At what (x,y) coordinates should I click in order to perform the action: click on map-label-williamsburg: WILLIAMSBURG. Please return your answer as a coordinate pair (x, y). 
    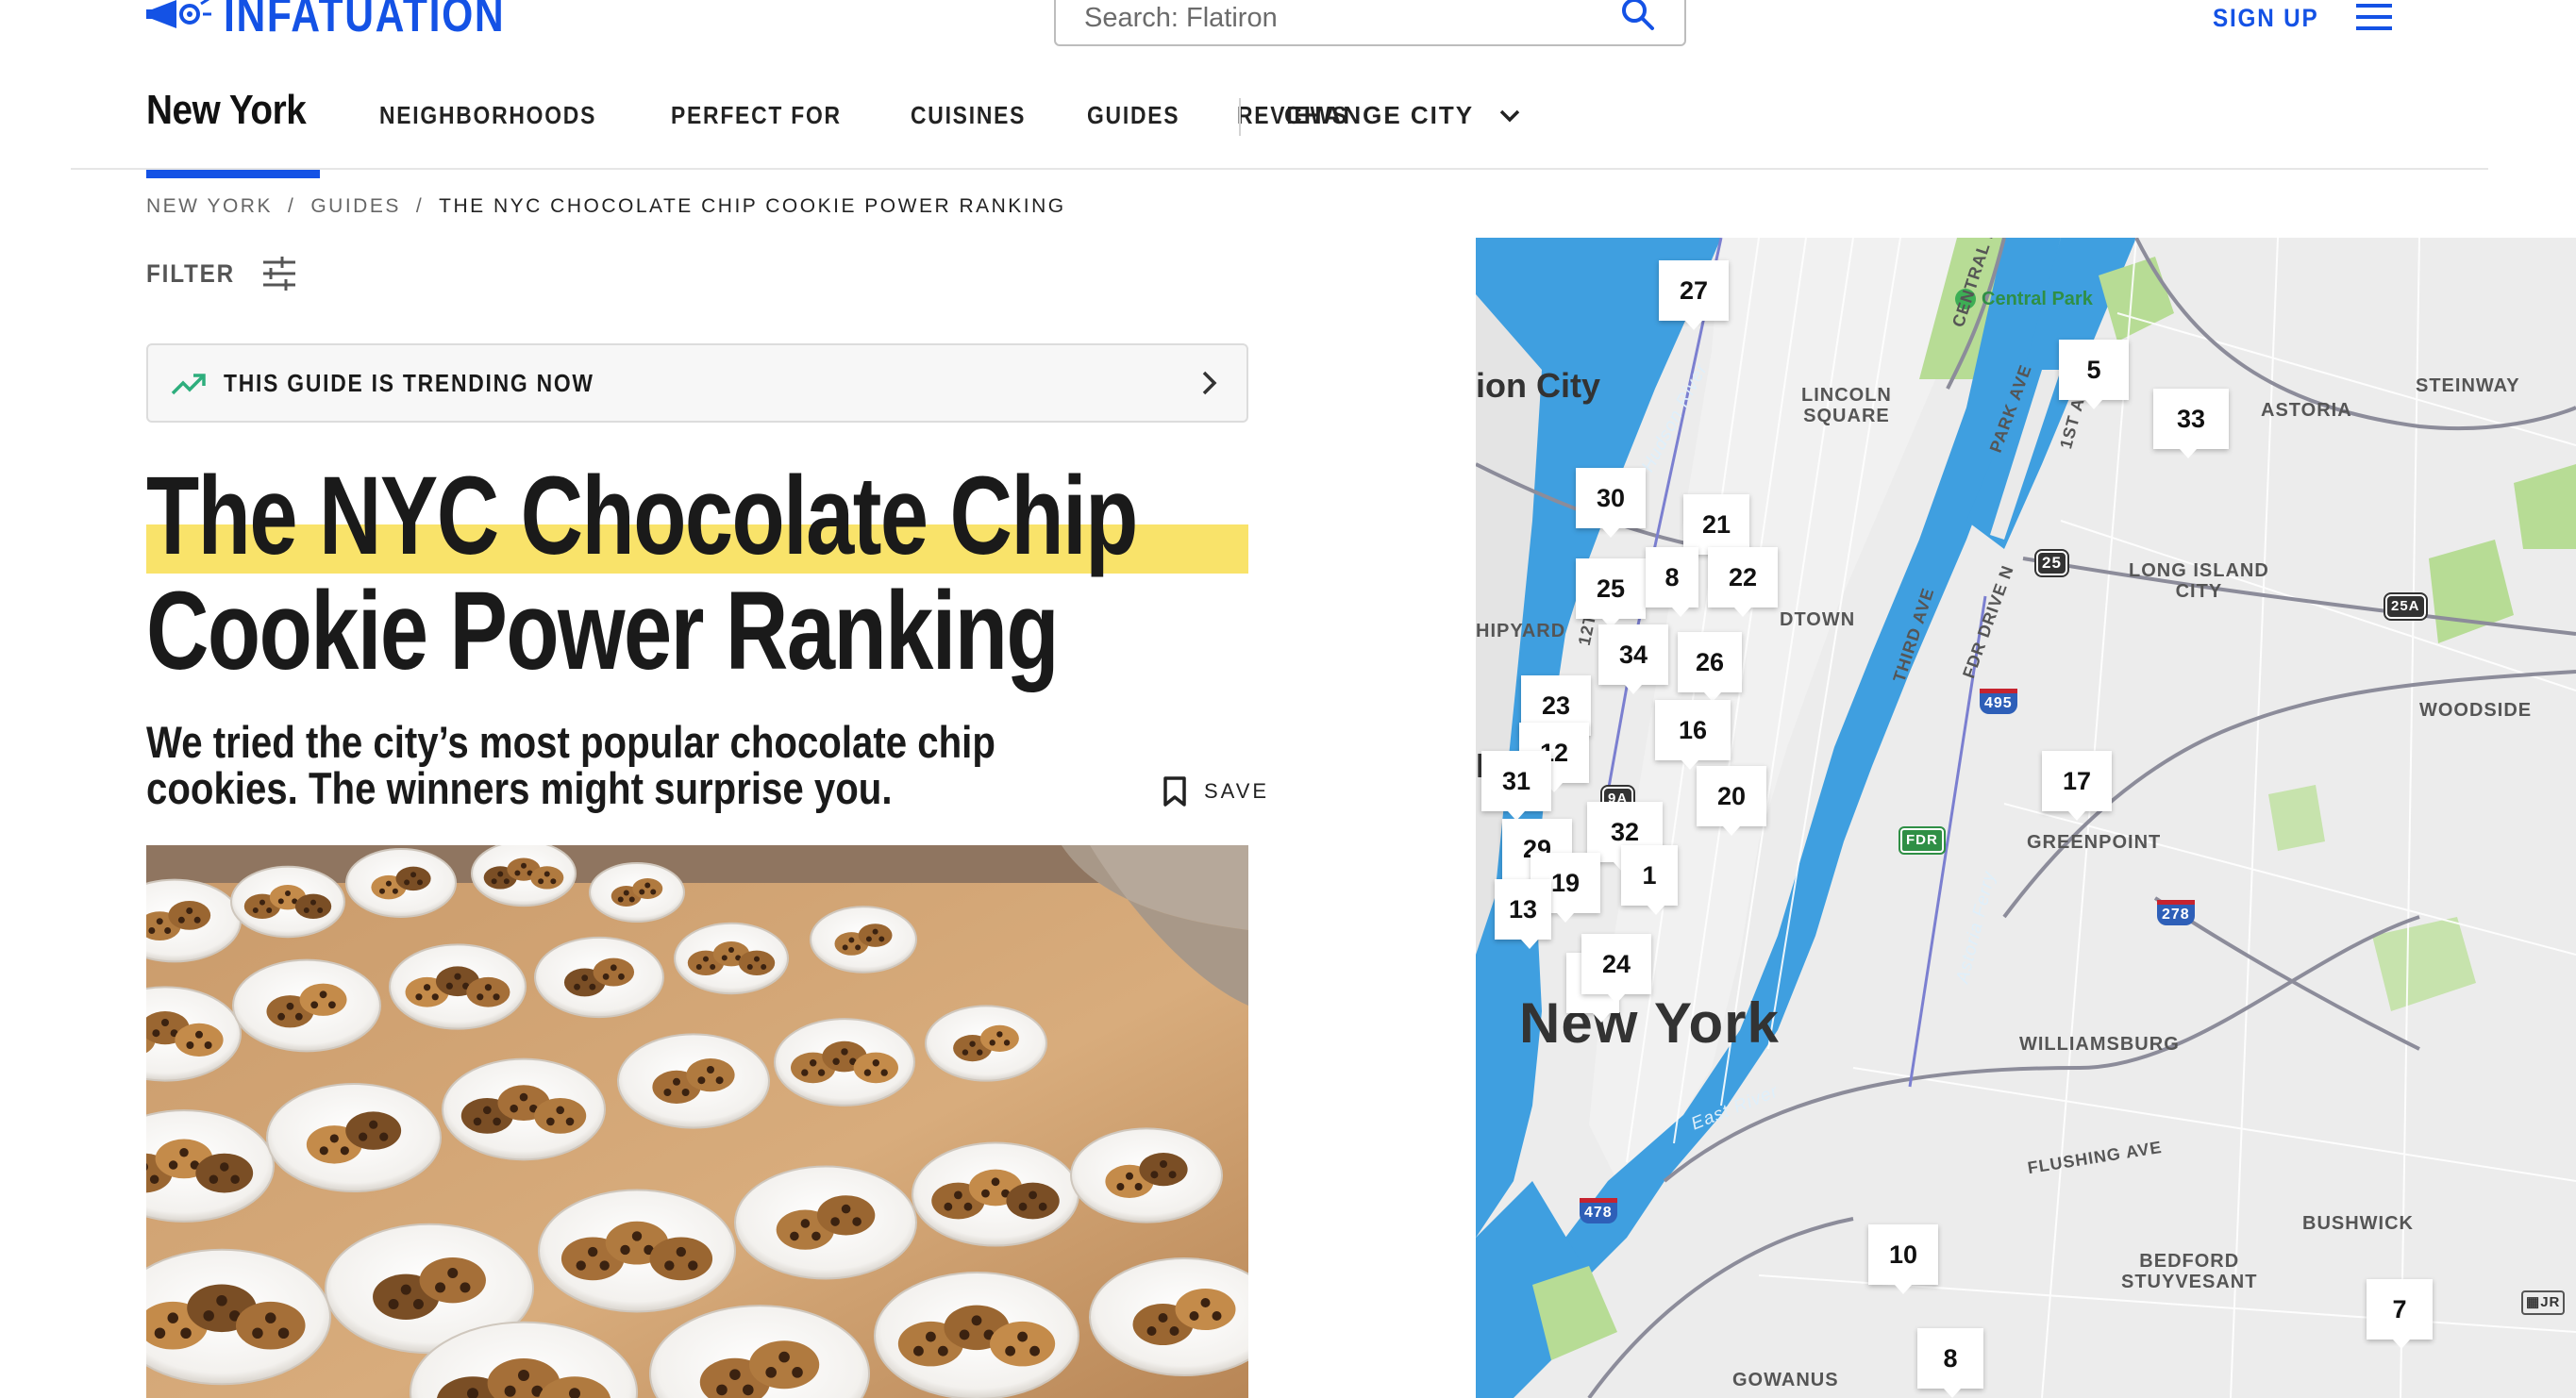
    Looking at the image, I should click on (2099, 1045).